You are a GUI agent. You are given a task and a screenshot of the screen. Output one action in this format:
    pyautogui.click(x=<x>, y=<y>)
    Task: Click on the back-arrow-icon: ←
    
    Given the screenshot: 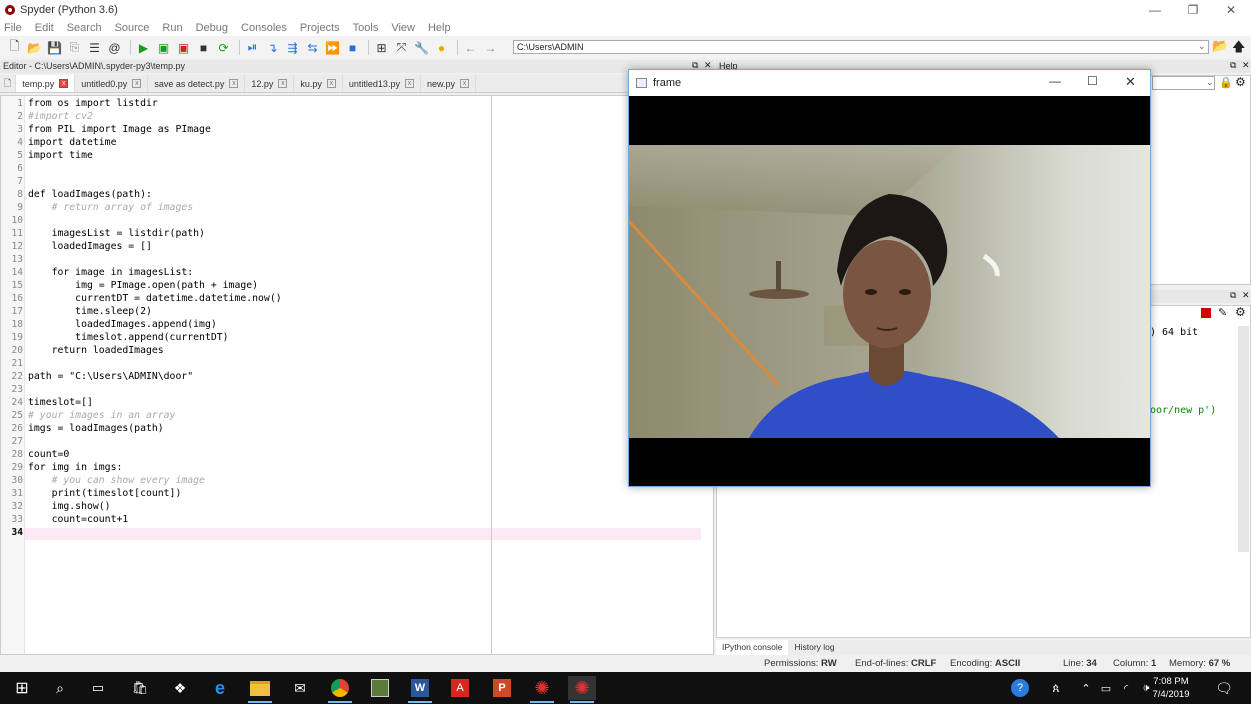 What is the action you would take?
    pyautogui.click(x=470, y=47)
    